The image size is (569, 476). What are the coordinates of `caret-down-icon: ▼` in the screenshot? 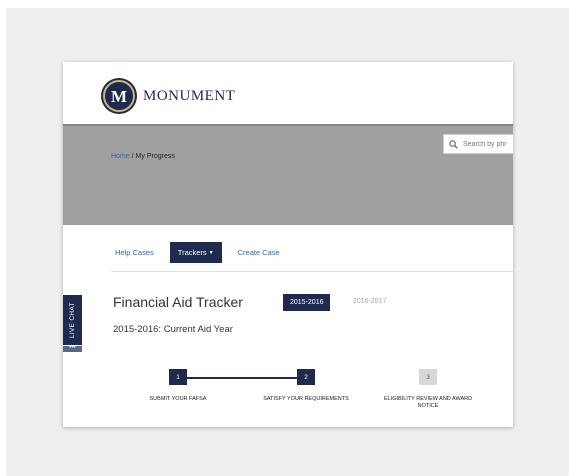 It's located at (211, 253).